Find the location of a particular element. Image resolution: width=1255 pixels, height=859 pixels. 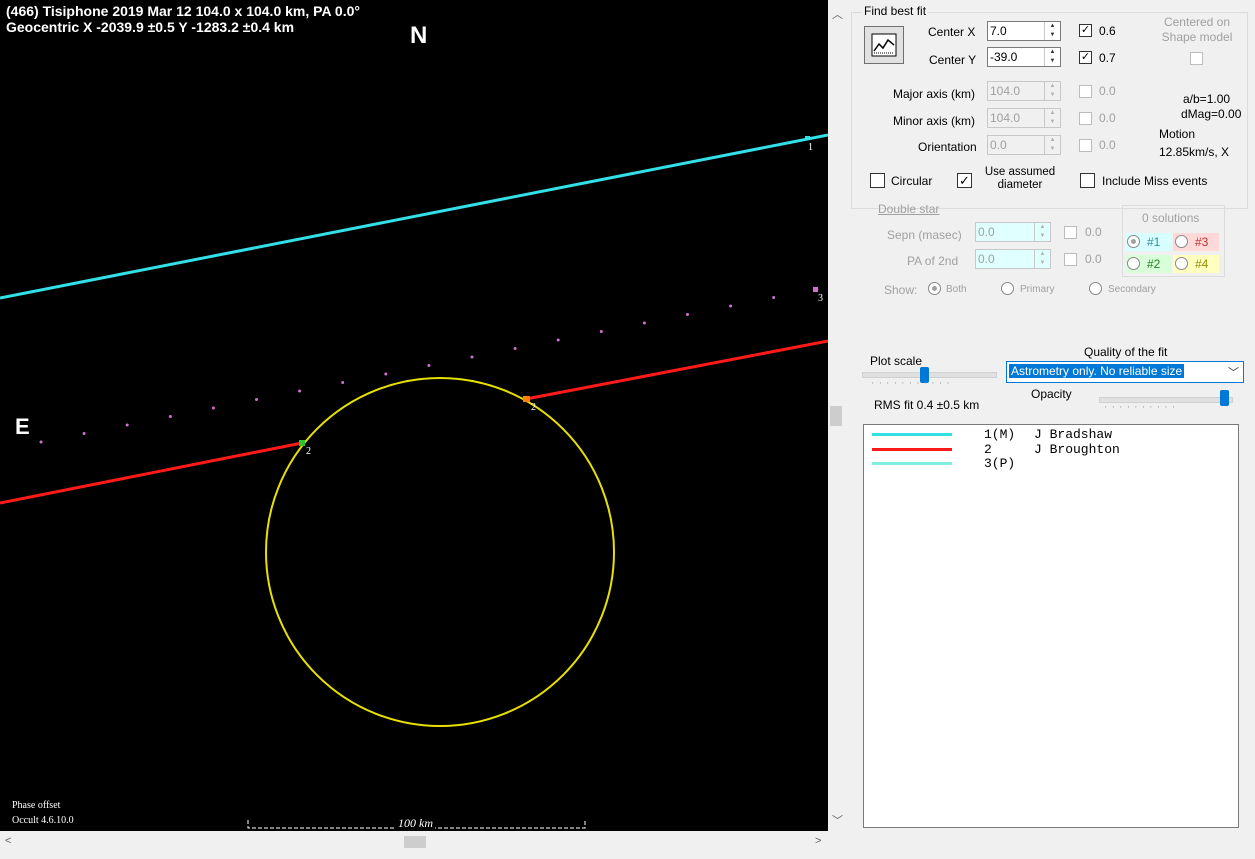

pa2nd-check-value: 0.0 is located at coordinates (1093, 259).